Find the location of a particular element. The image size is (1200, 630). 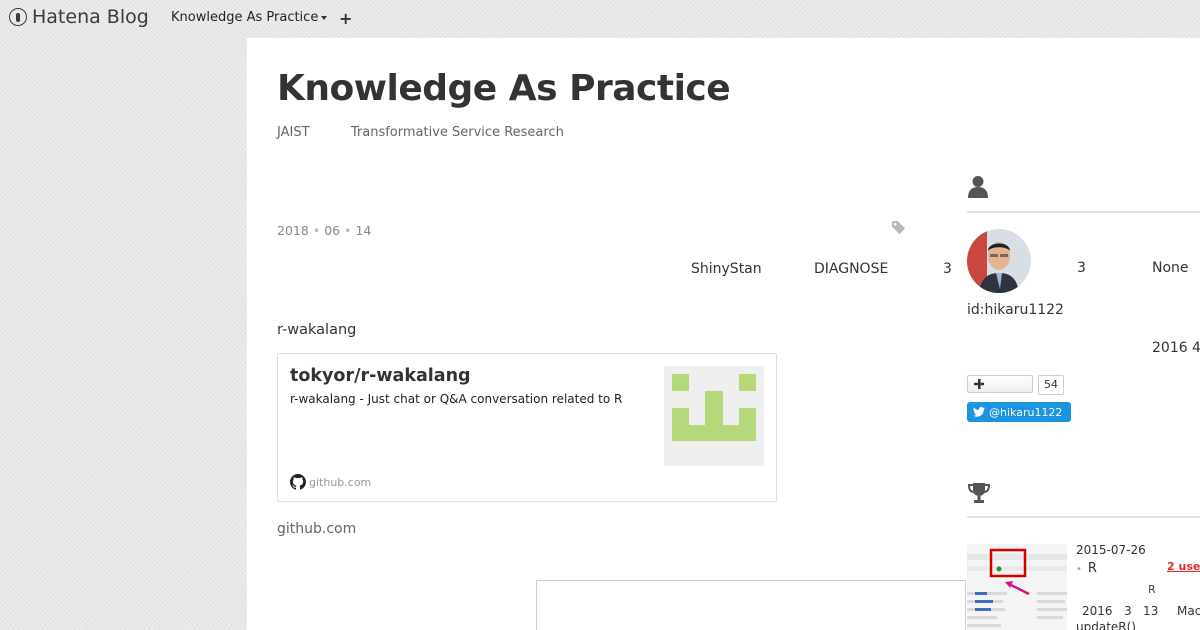

hatena-blog-logo: Hatena Blog is located at coordinates (79, 17).